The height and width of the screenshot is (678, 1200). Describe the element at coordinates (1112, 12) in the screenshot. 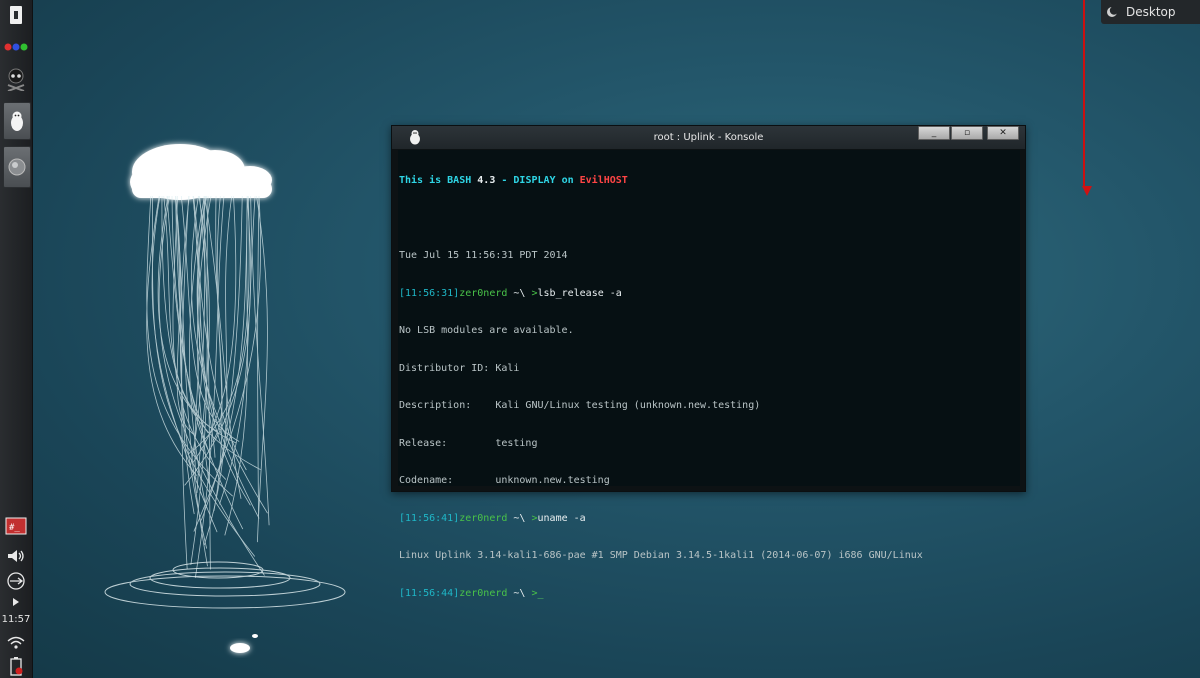

I see `moon-icon` at that location.